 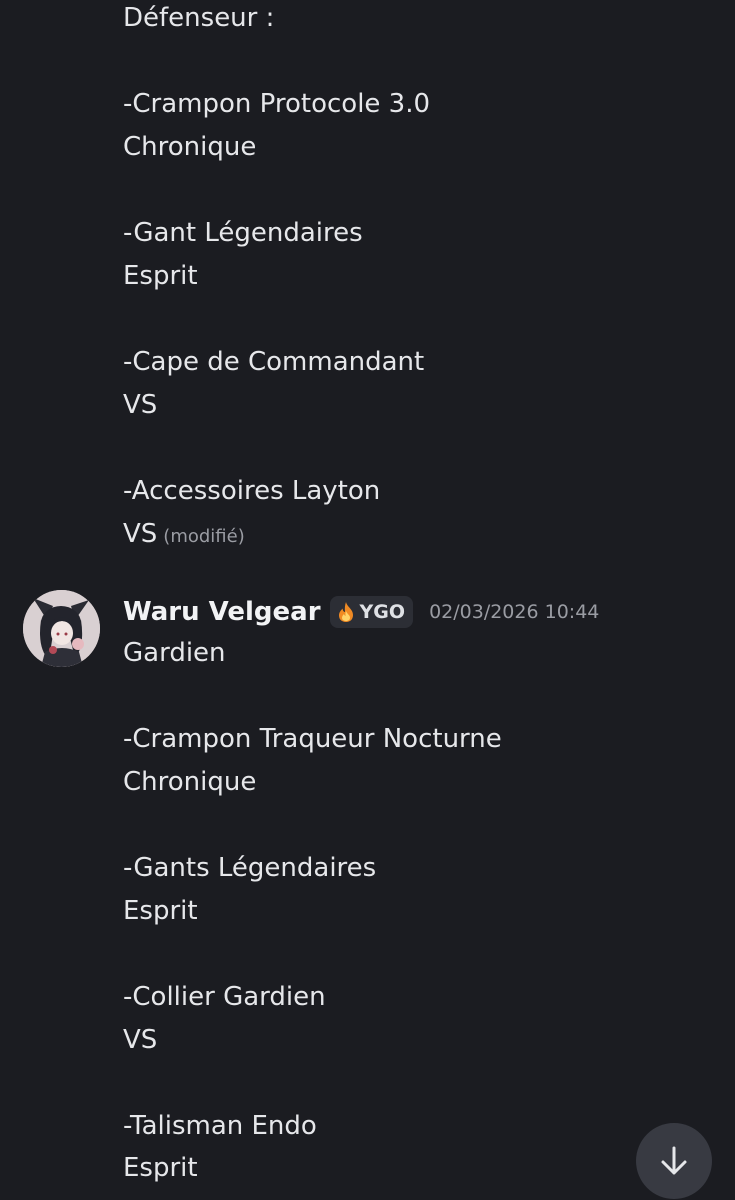 I want to click on message-line: -Gants Légendaires, so click(x=250, y=868).